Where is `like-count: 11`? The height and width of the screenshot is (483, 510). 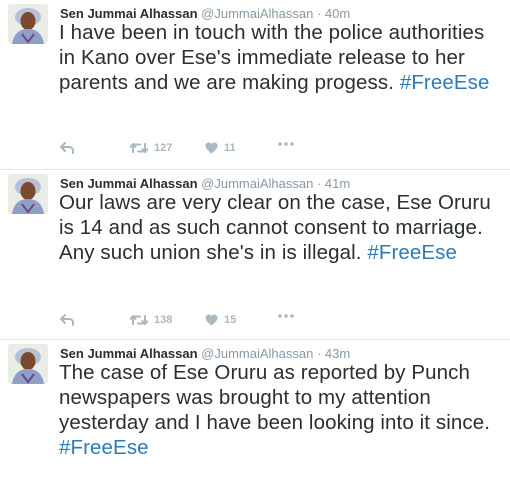 like-count: 11 is located at coordinates (230, 148).